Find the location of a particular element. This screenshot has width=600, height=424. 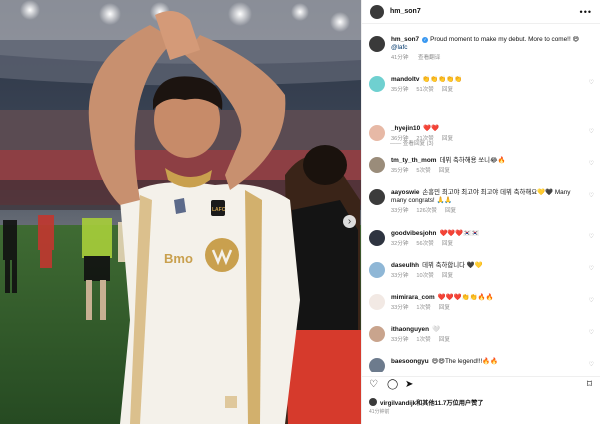

chevron-right-icon: › is located at coordinates (349, 221).